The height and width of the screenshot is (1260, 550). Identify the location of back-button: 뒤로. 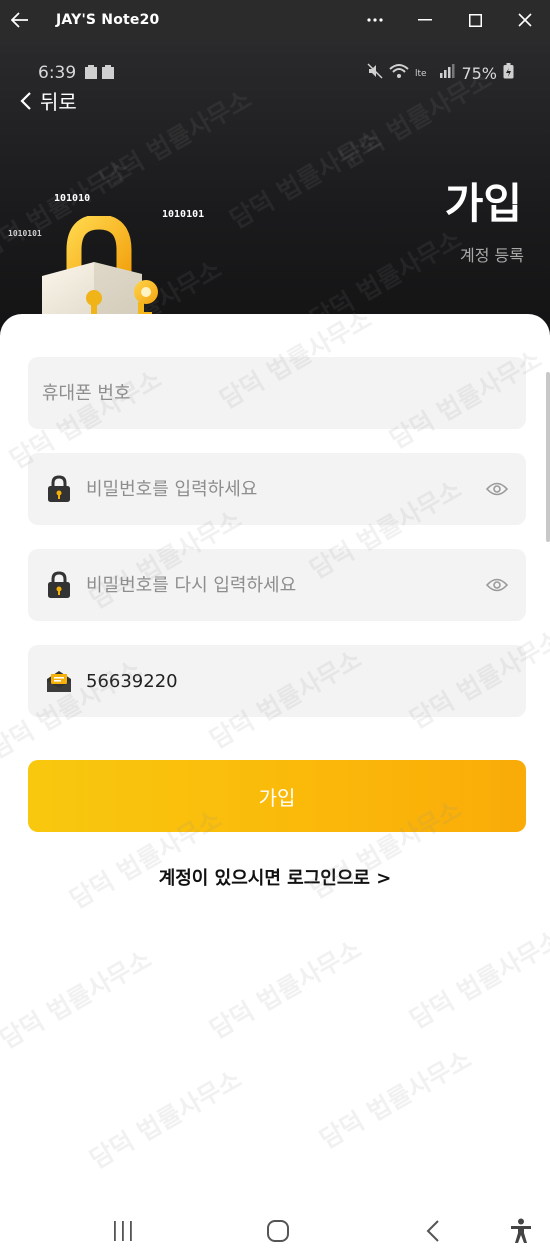
(48, 100).